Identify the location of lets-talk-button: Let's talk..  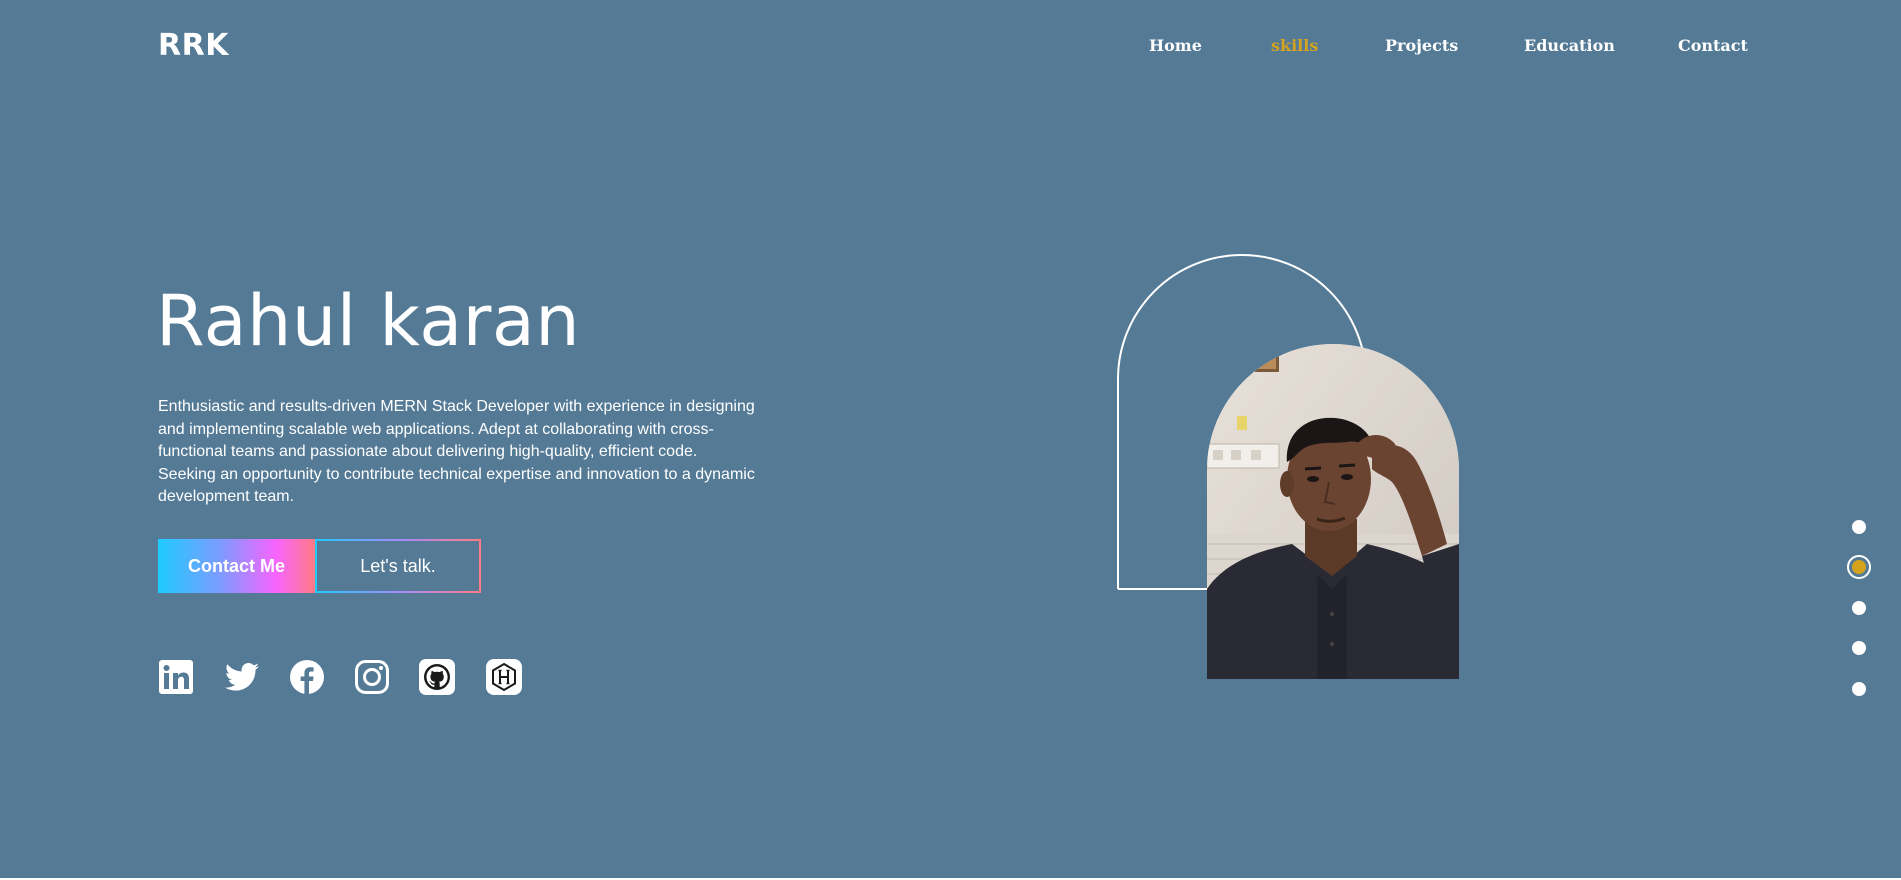
(398, 566).